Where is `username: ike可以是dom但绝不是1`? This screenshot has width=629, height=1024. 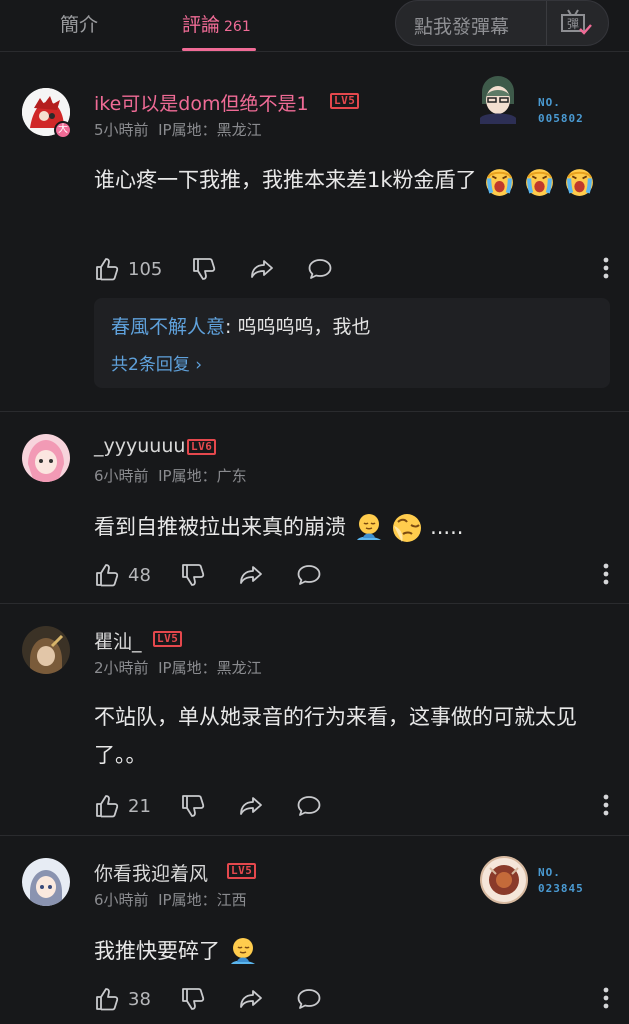
username: ike可以是dom但绝不是1 is located at coordinates (201, 102).